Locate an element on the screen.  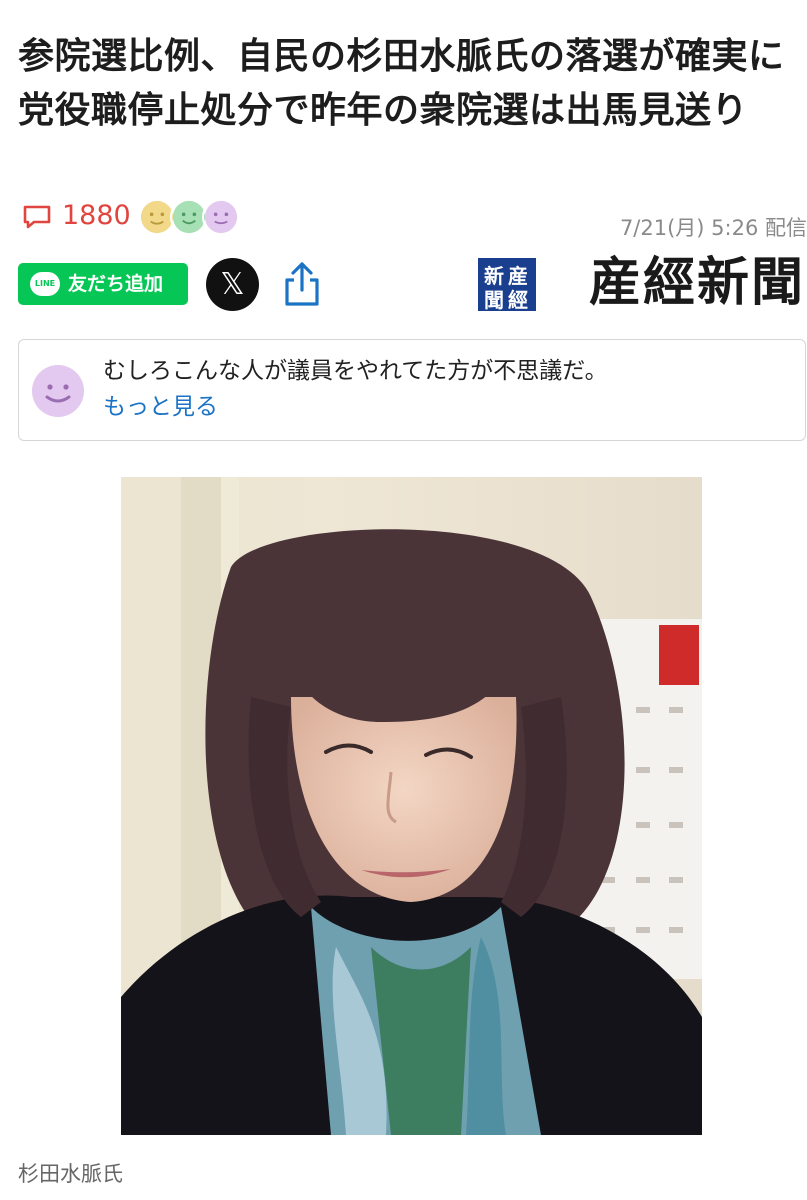
publish-timestamp: 7/21(月) 5:26 配信 is located at coordinates (713, 228).